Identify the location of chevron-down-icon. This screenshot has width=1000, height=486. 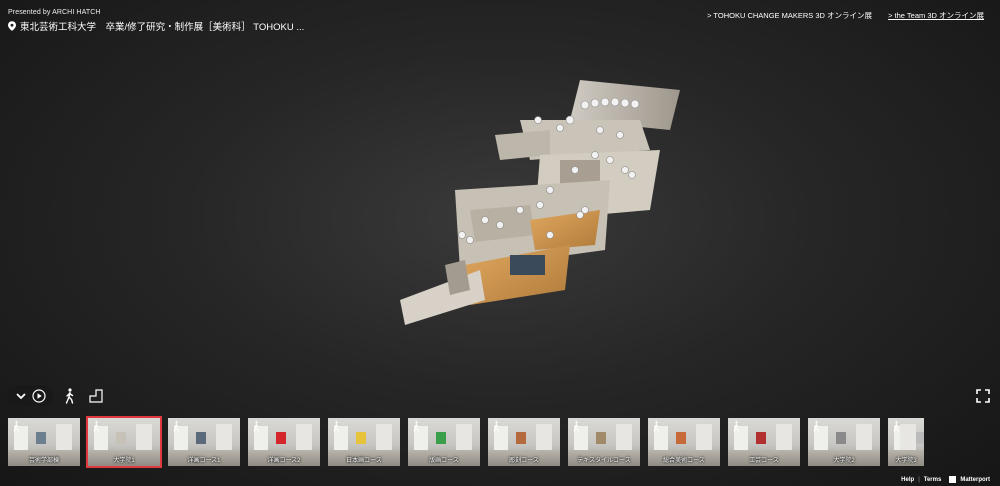
(21, 395).